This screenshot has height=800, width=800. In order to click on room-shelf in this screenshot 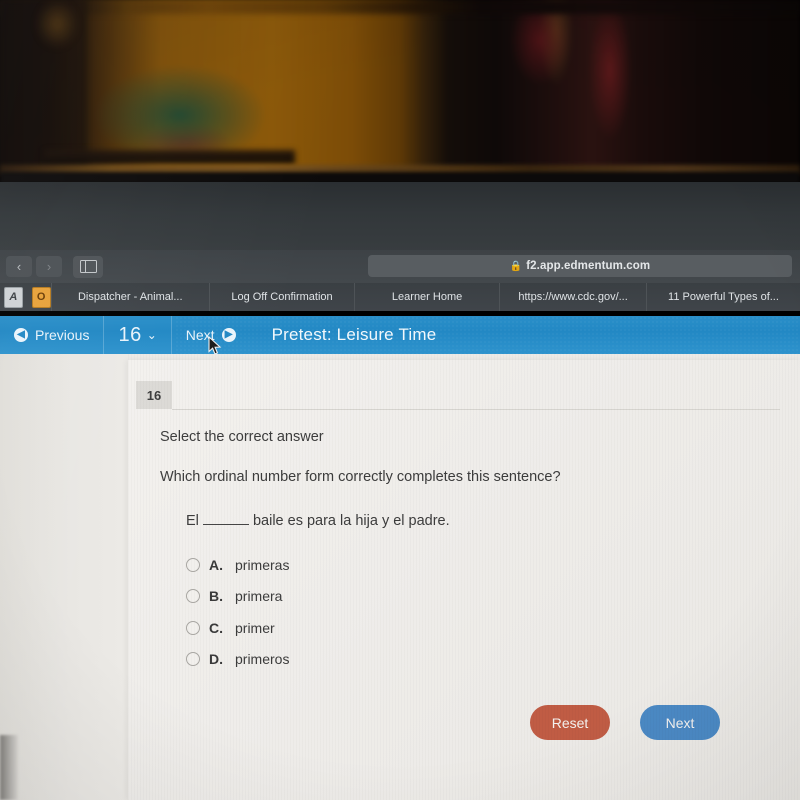, I will do `click(170, 157)`.